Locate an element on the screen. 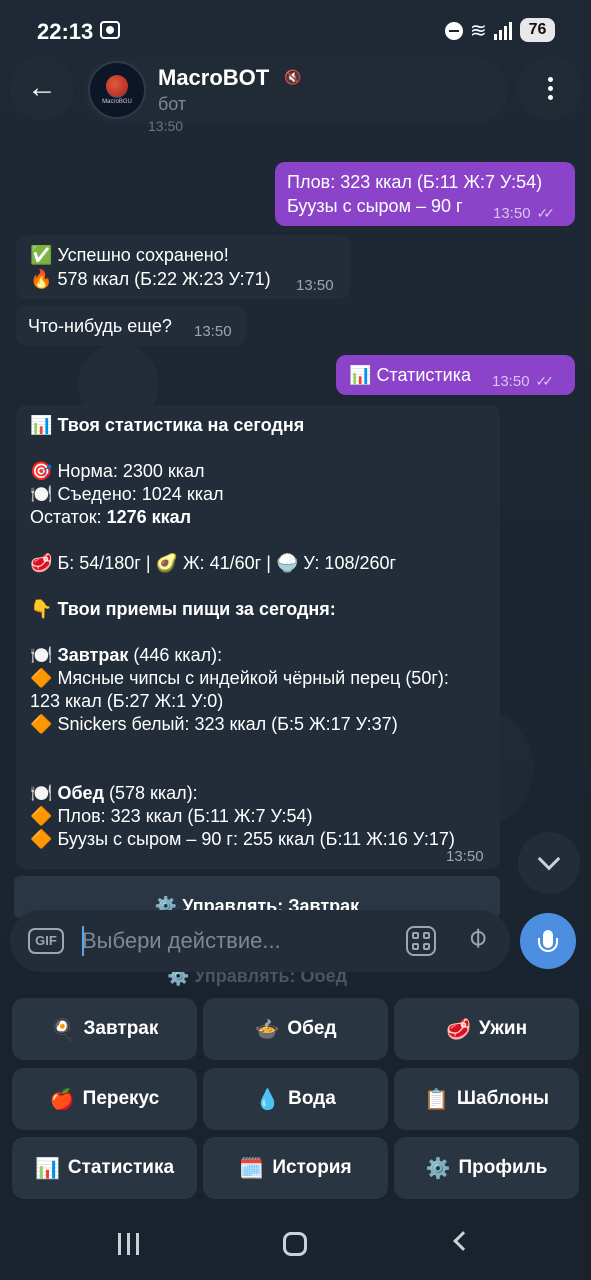 This screenshot has width=591, height=1280. do-not-disturb-icon is located at coordinates (454, 31).